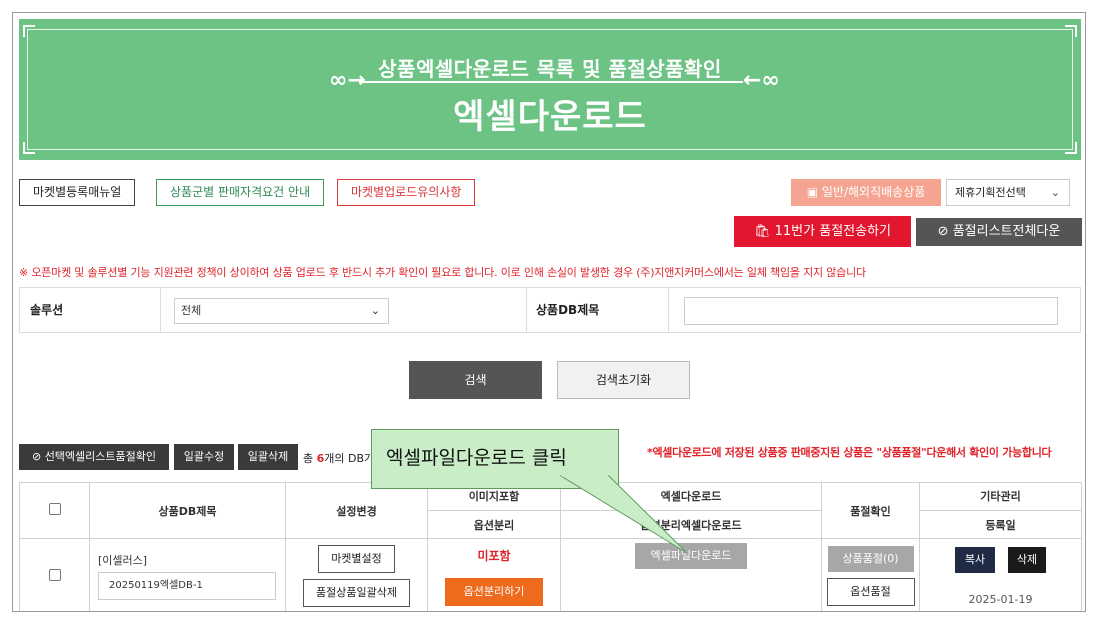 This screenshot has height=630, width=1095. I want to click on db-title-label: 상품DB제목, so click(568, 310).